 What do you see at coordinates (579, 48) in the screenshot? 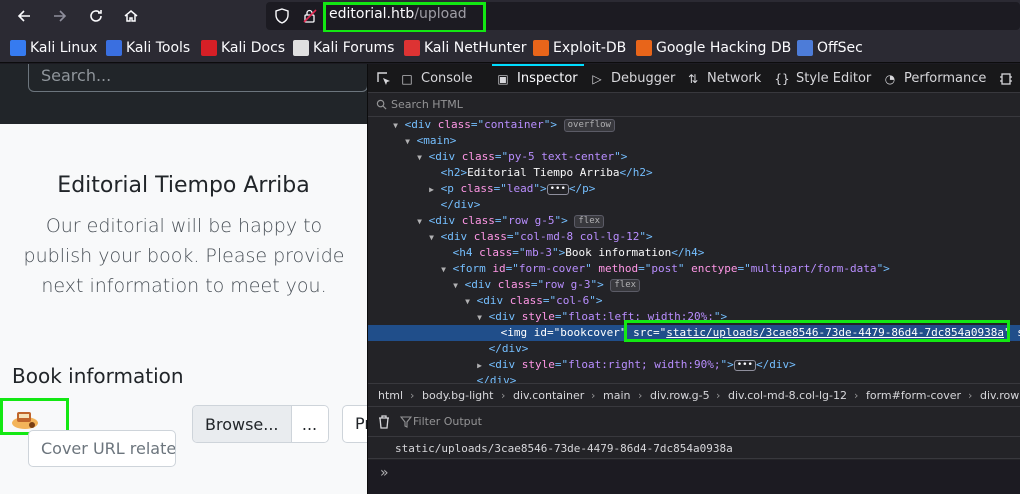
I see `bookmark-exploit-db: Exploit-DB` at bounding box center [579, 48].